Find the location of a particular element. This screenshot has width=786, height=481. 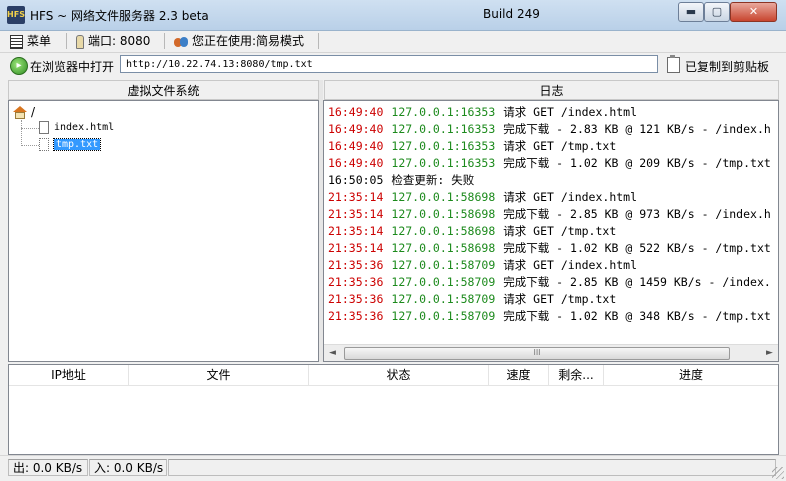

minimize-button: ▬ is located at coordinates (691, 12).